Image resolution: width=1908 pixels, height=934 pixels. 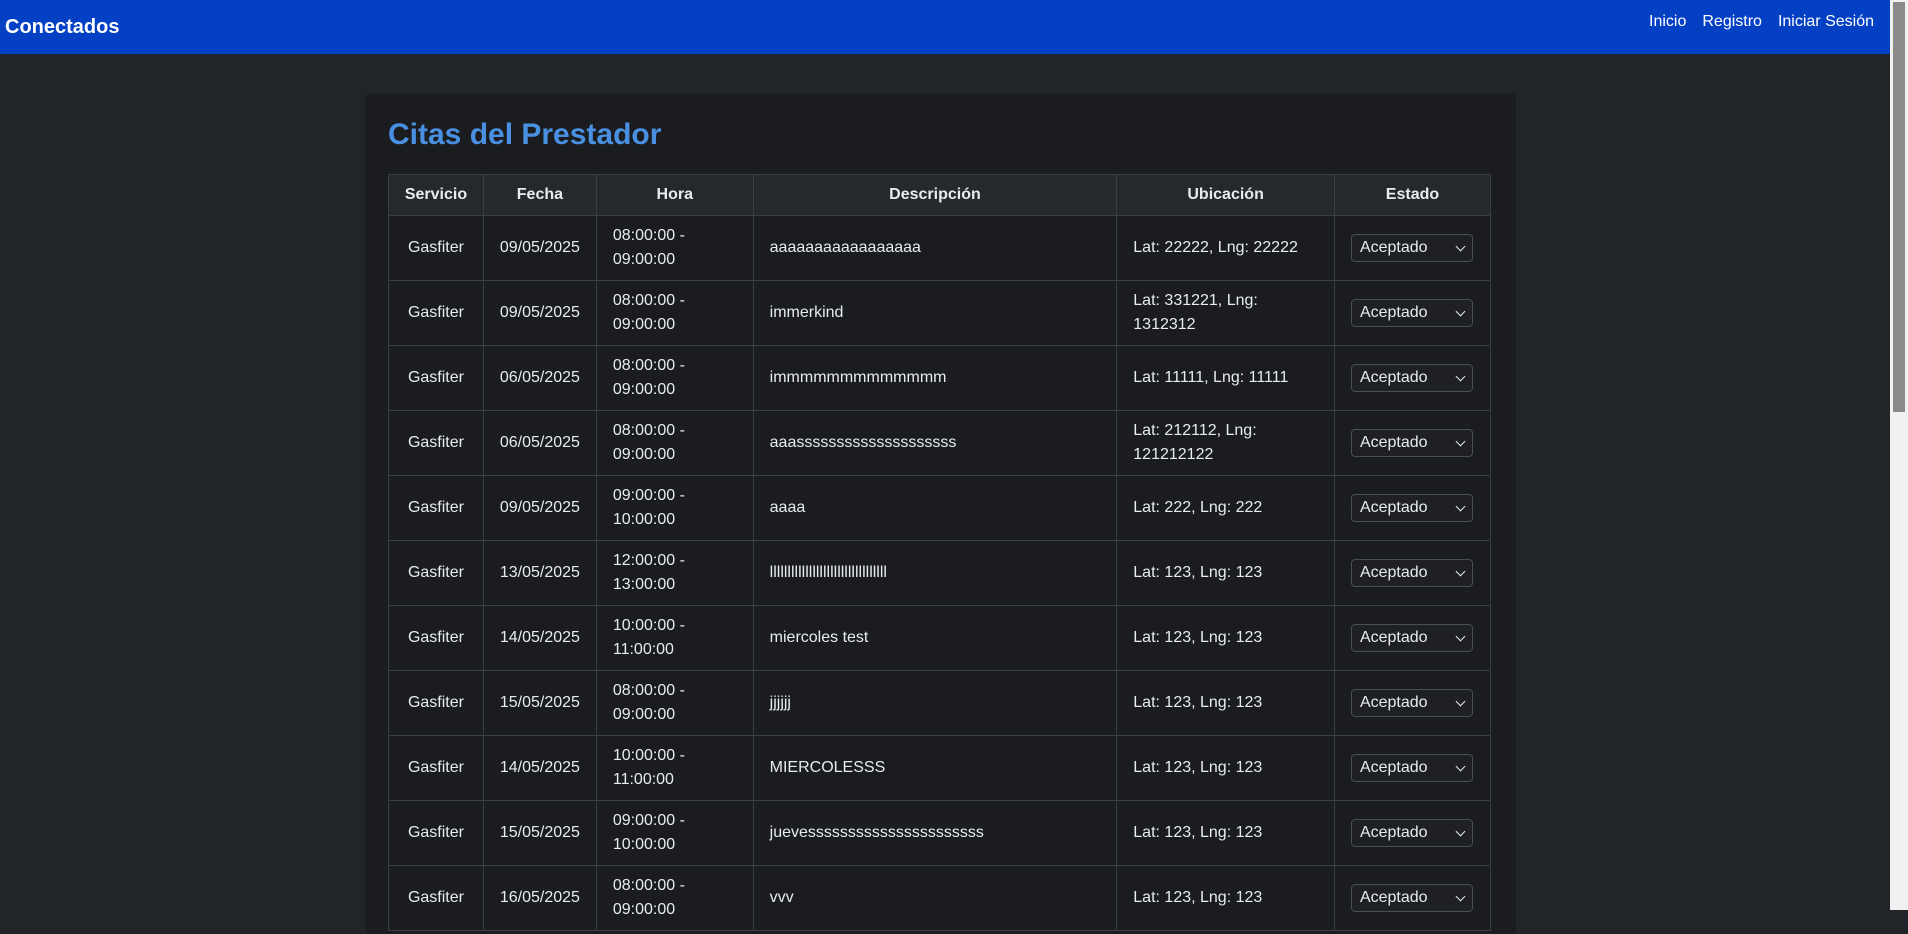 I want to click on cell-descripcion: aaaaaaaaaaaaaaaaa, so click(x=935, y=248).